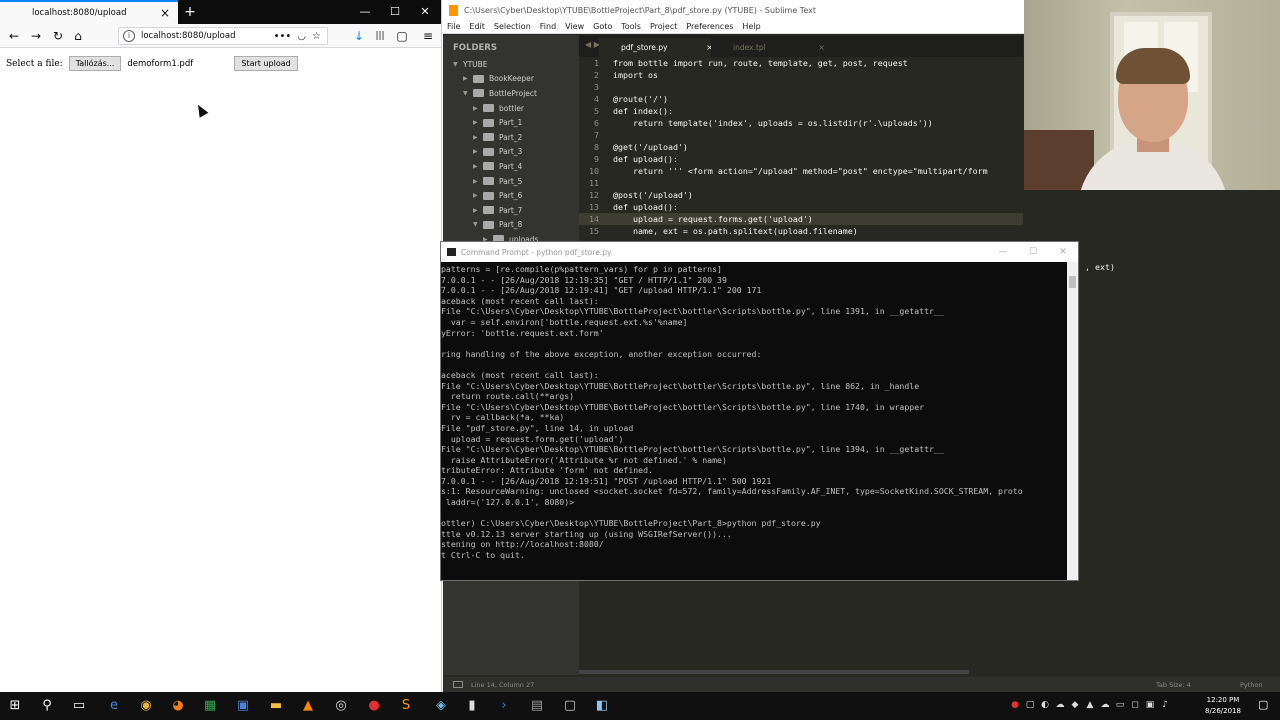 This screenshot has width=1280, height=720. I want to click on menu-tools: Tools, so click(631, 26).